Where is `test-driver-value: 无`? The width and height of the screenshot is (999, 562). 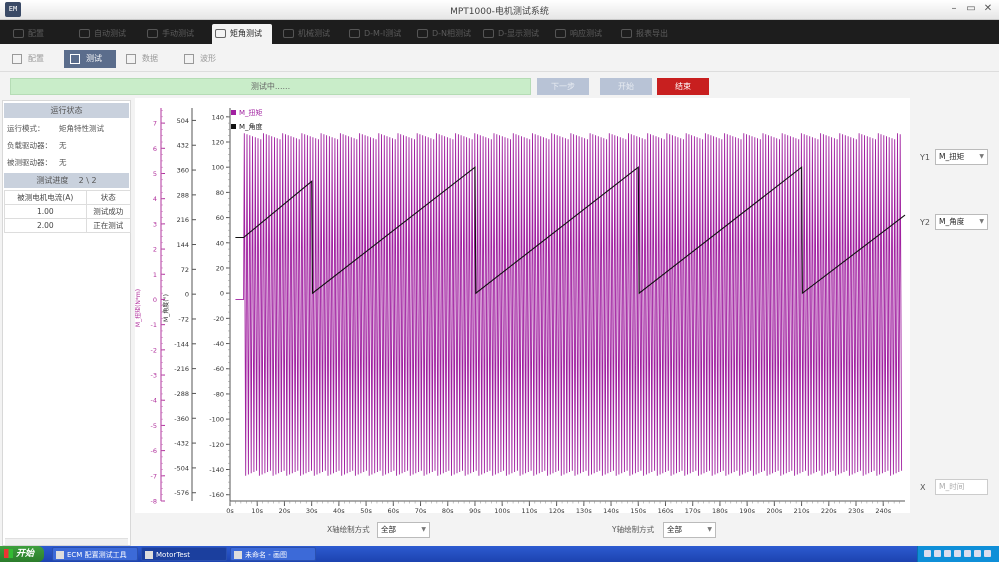
test-driver-value: 无 is located at coordinates (63, 162).